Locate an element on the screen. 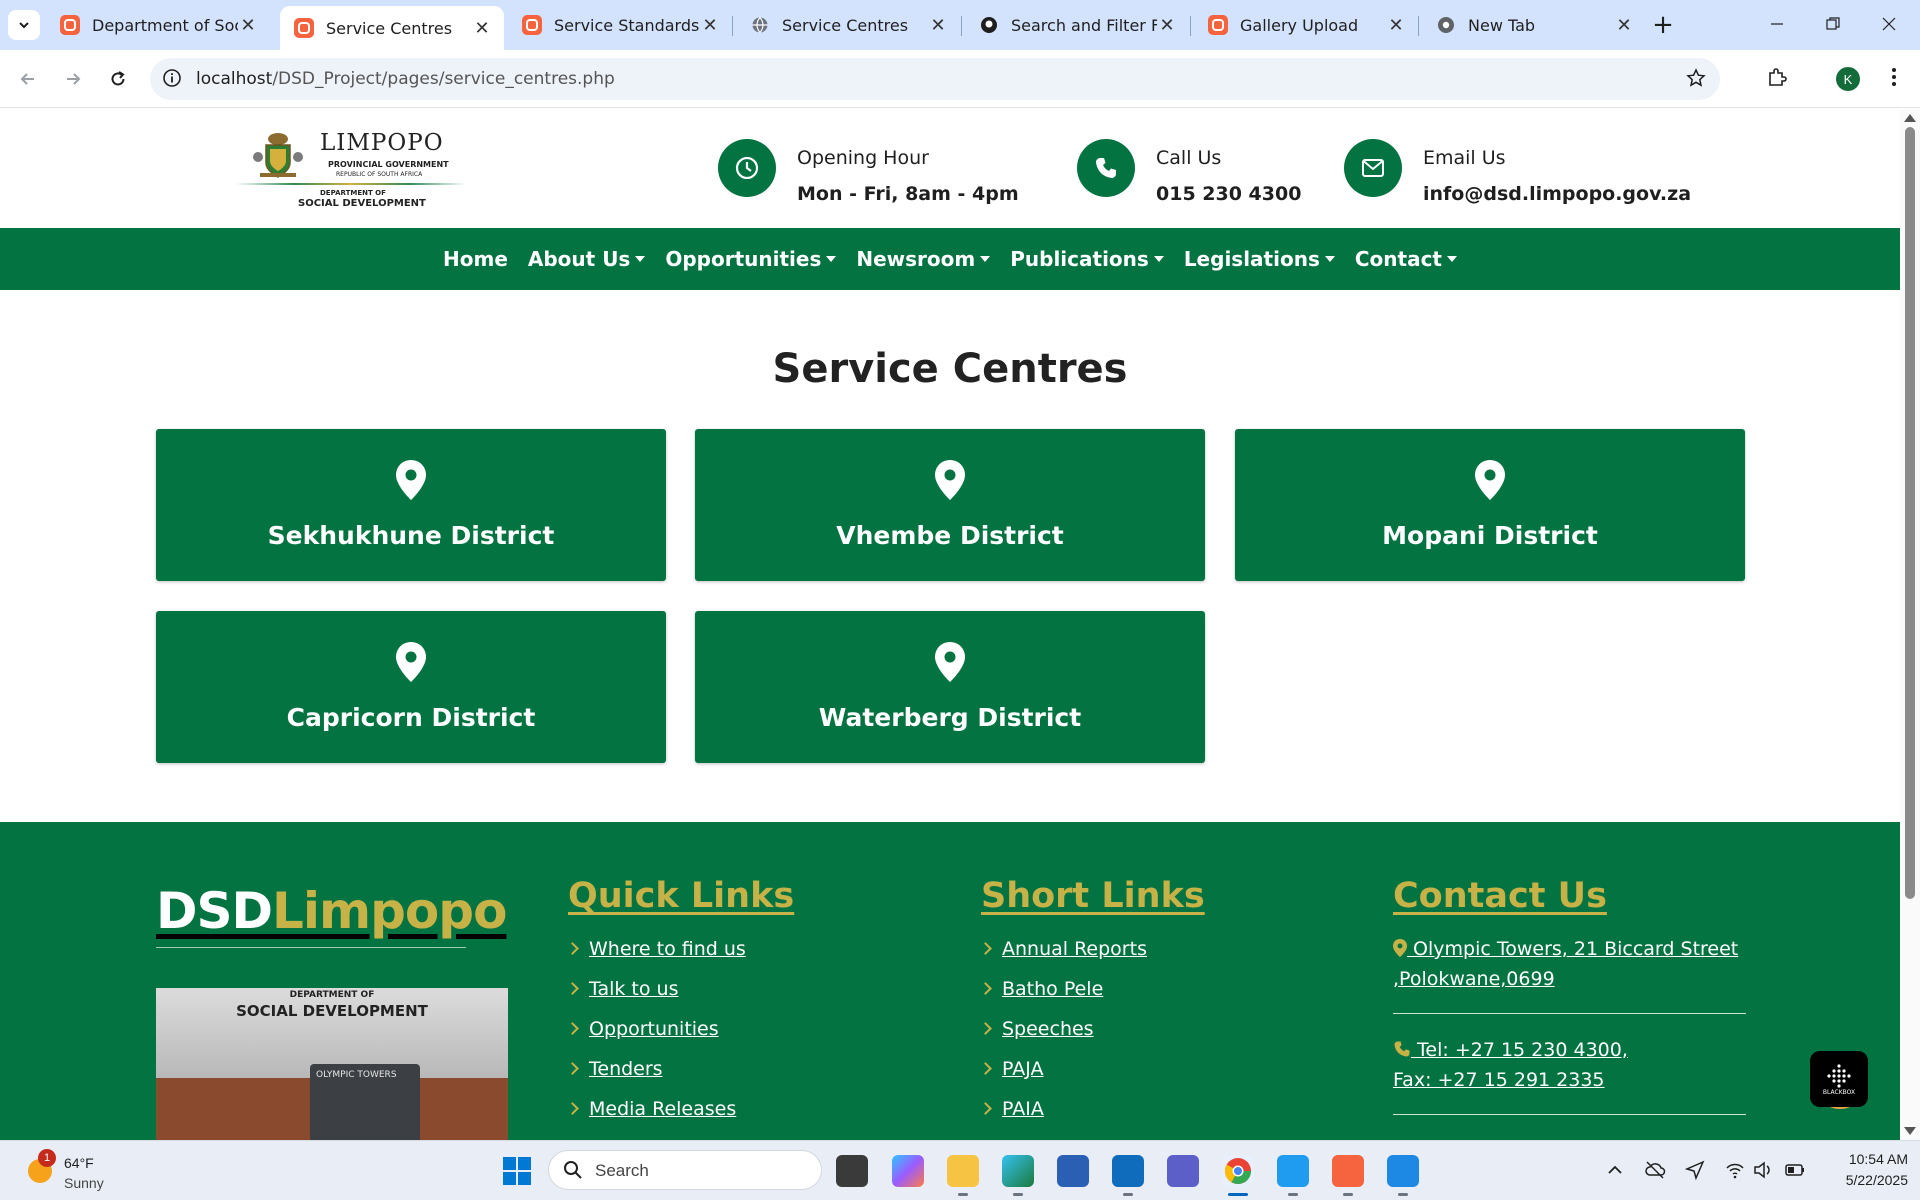  microsoft-365-icon is located at coordinates (908, 1171).